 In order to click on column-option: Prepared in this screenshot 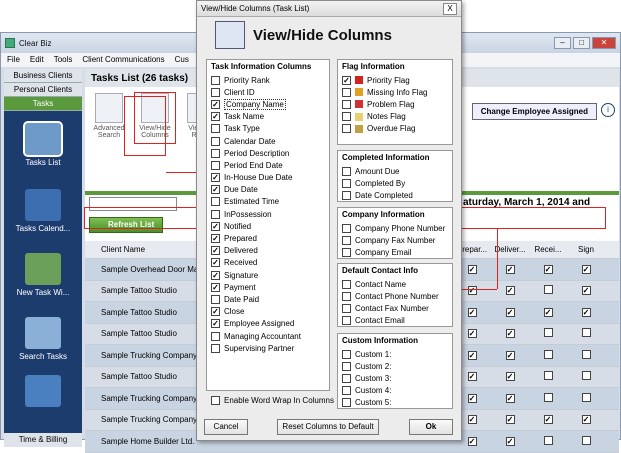, I will do `click(268, 238)`.